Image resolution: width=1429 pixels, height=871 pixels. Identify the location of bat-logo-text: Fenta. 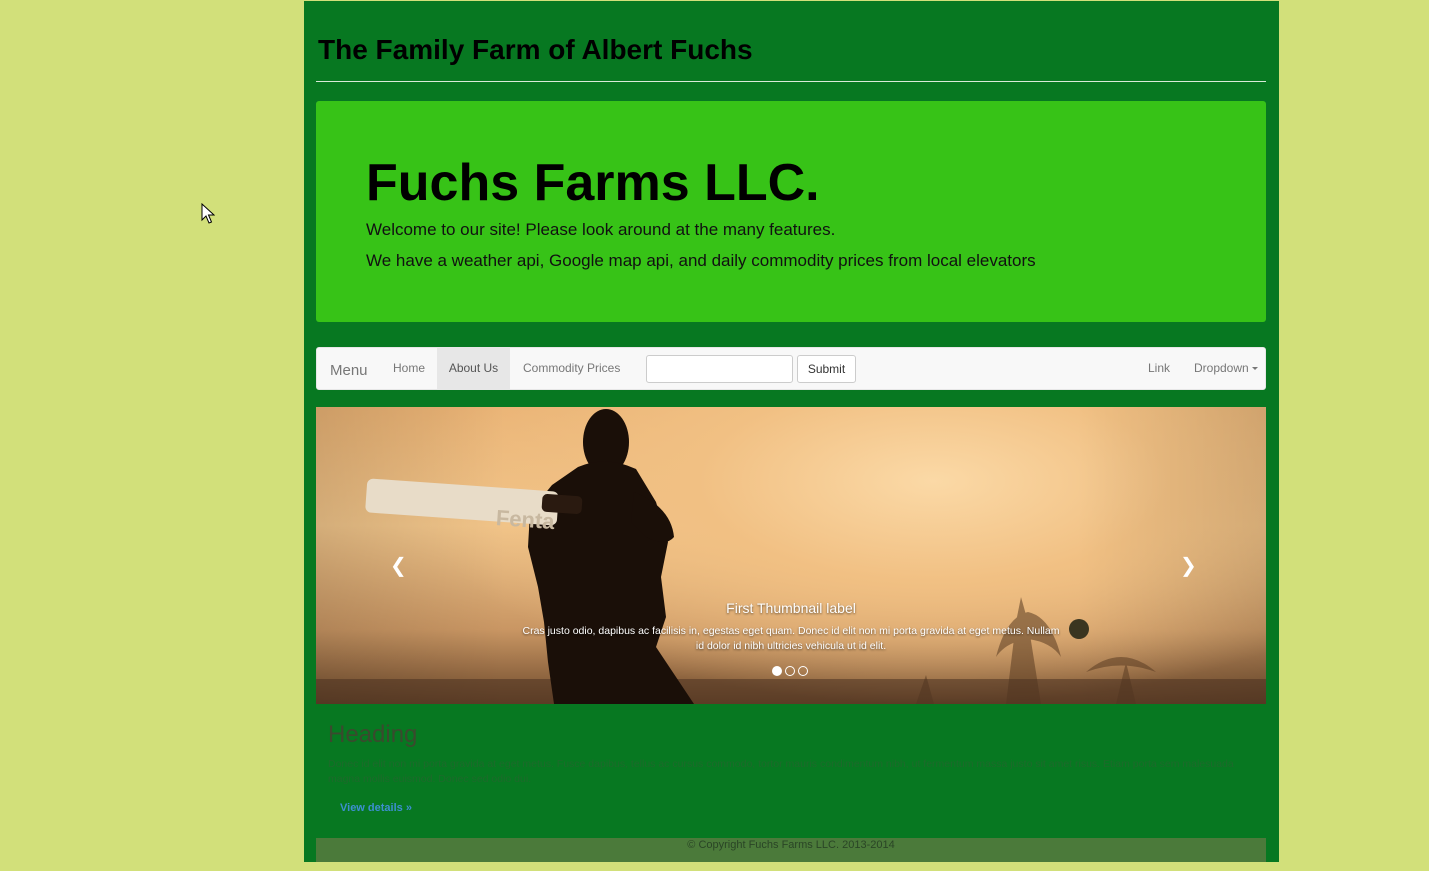
(525, 519).